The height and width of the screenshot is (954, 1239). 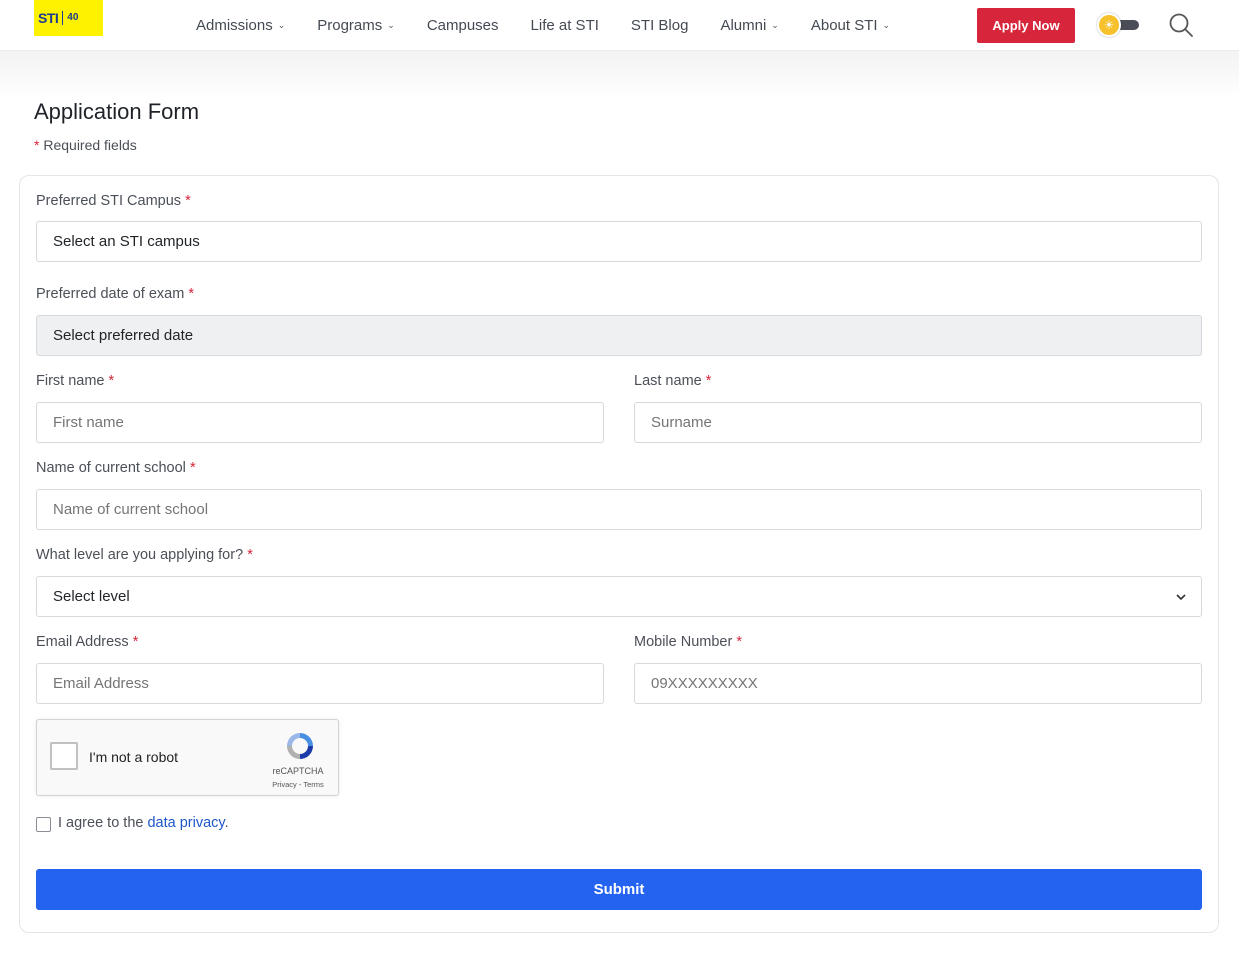 What do you see at coordinates (63, 18) in the screenshot?
I see `logo-divider` at bounding box center [63, 18].